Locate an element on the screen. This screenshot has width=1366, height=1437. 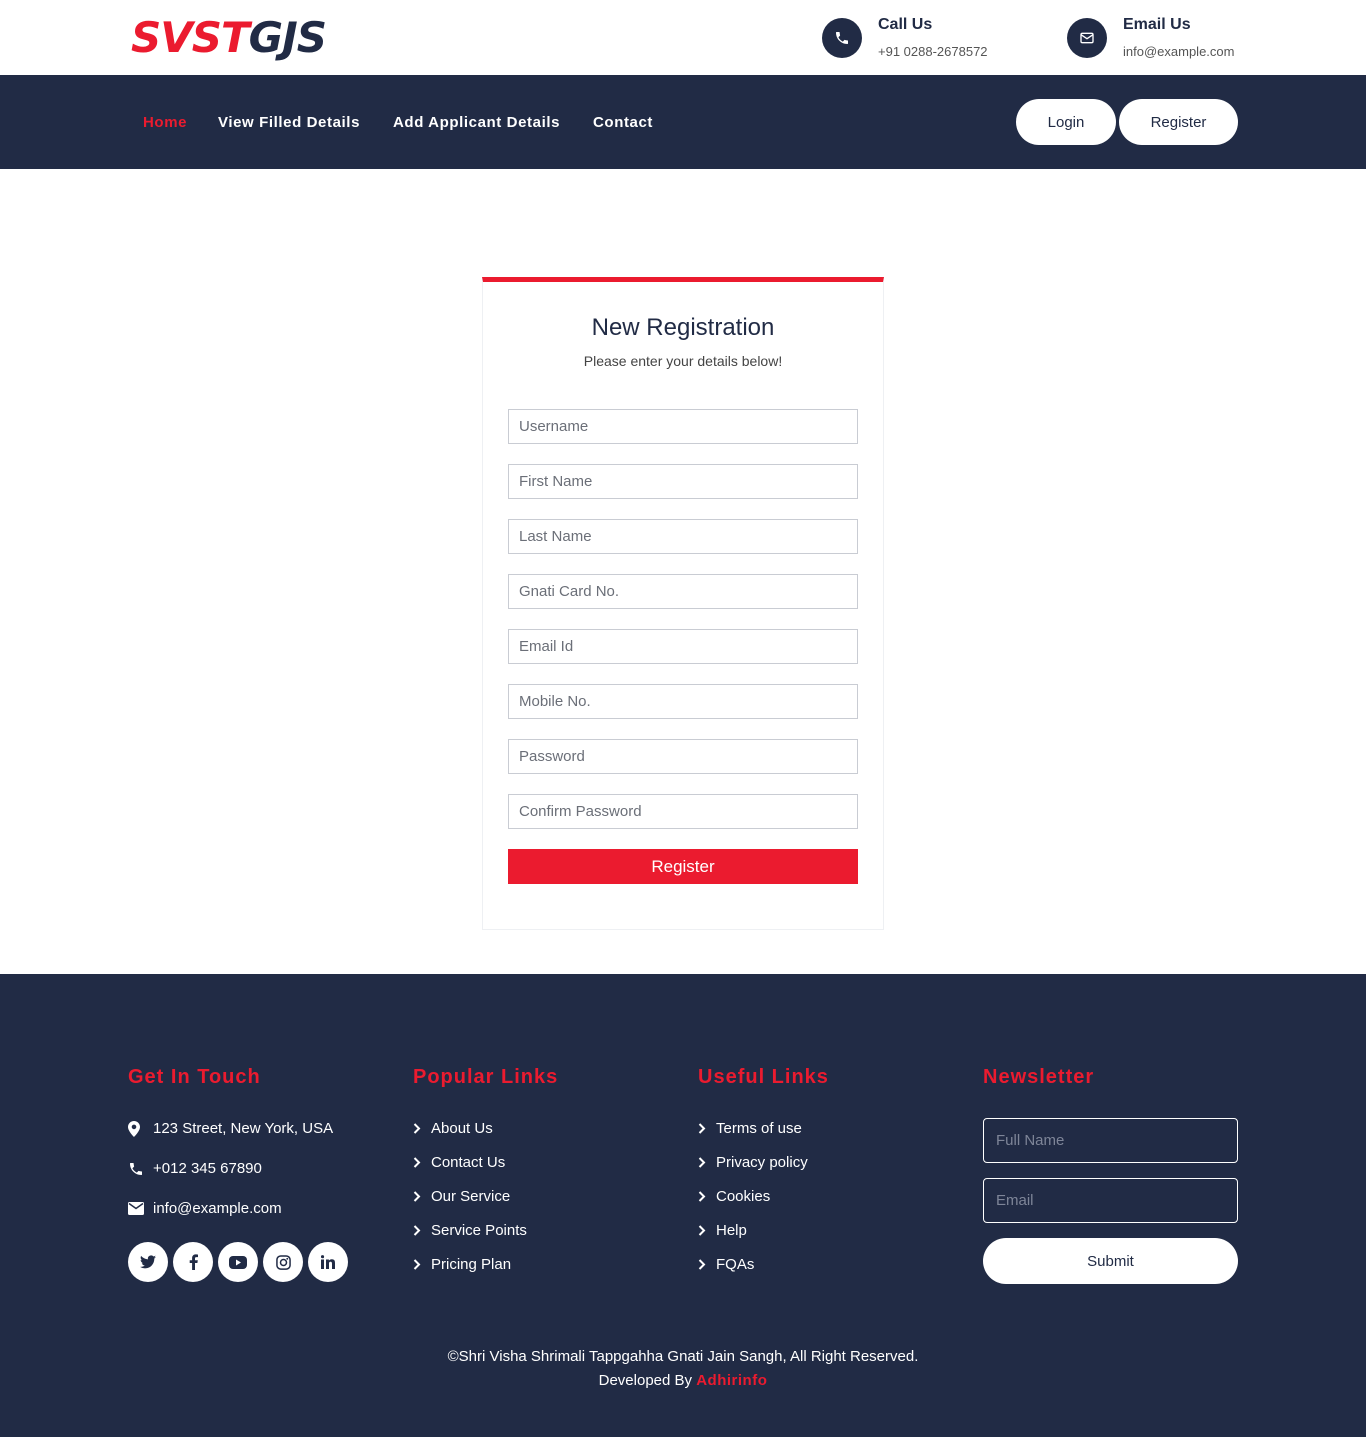
logo-part-red: SVST is located at coordinates (190, 37).